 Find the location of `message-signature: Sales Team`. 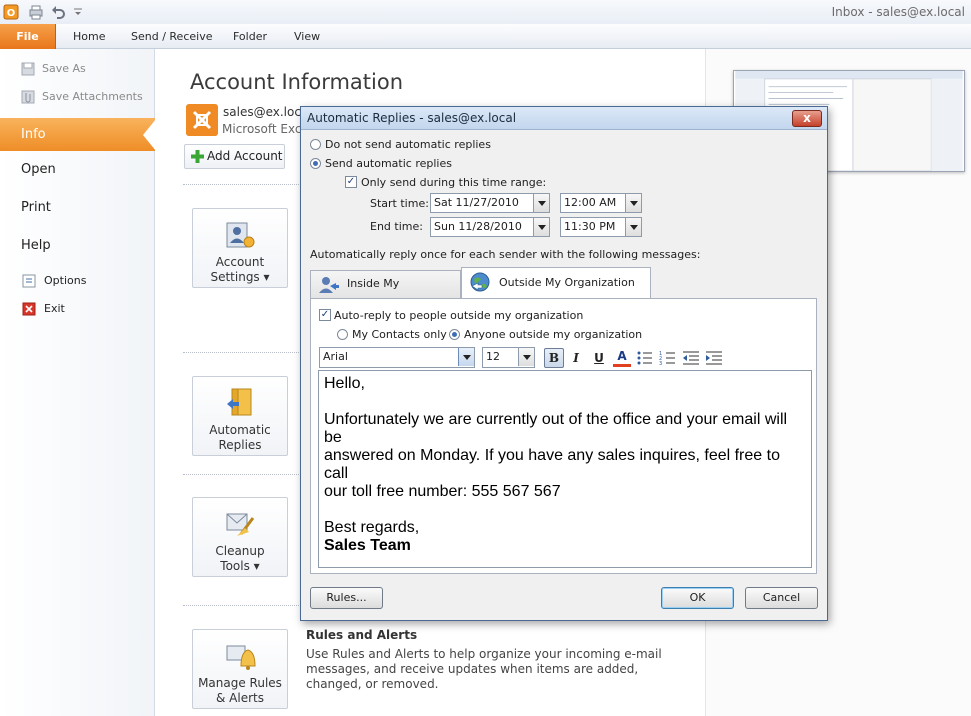

message-signature: Sales Team is located at coordinates (367, 545).